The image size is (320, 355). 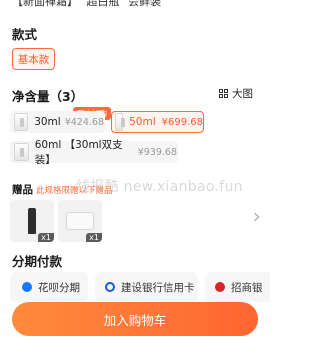 I want to click on installment-section-title: 分期付款, so click(x=37, y=261).